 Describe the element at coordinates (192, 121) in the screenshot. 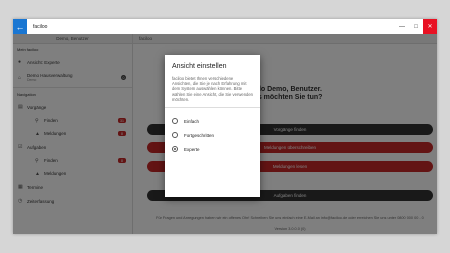

I see `option-label: Einfach` at that location.